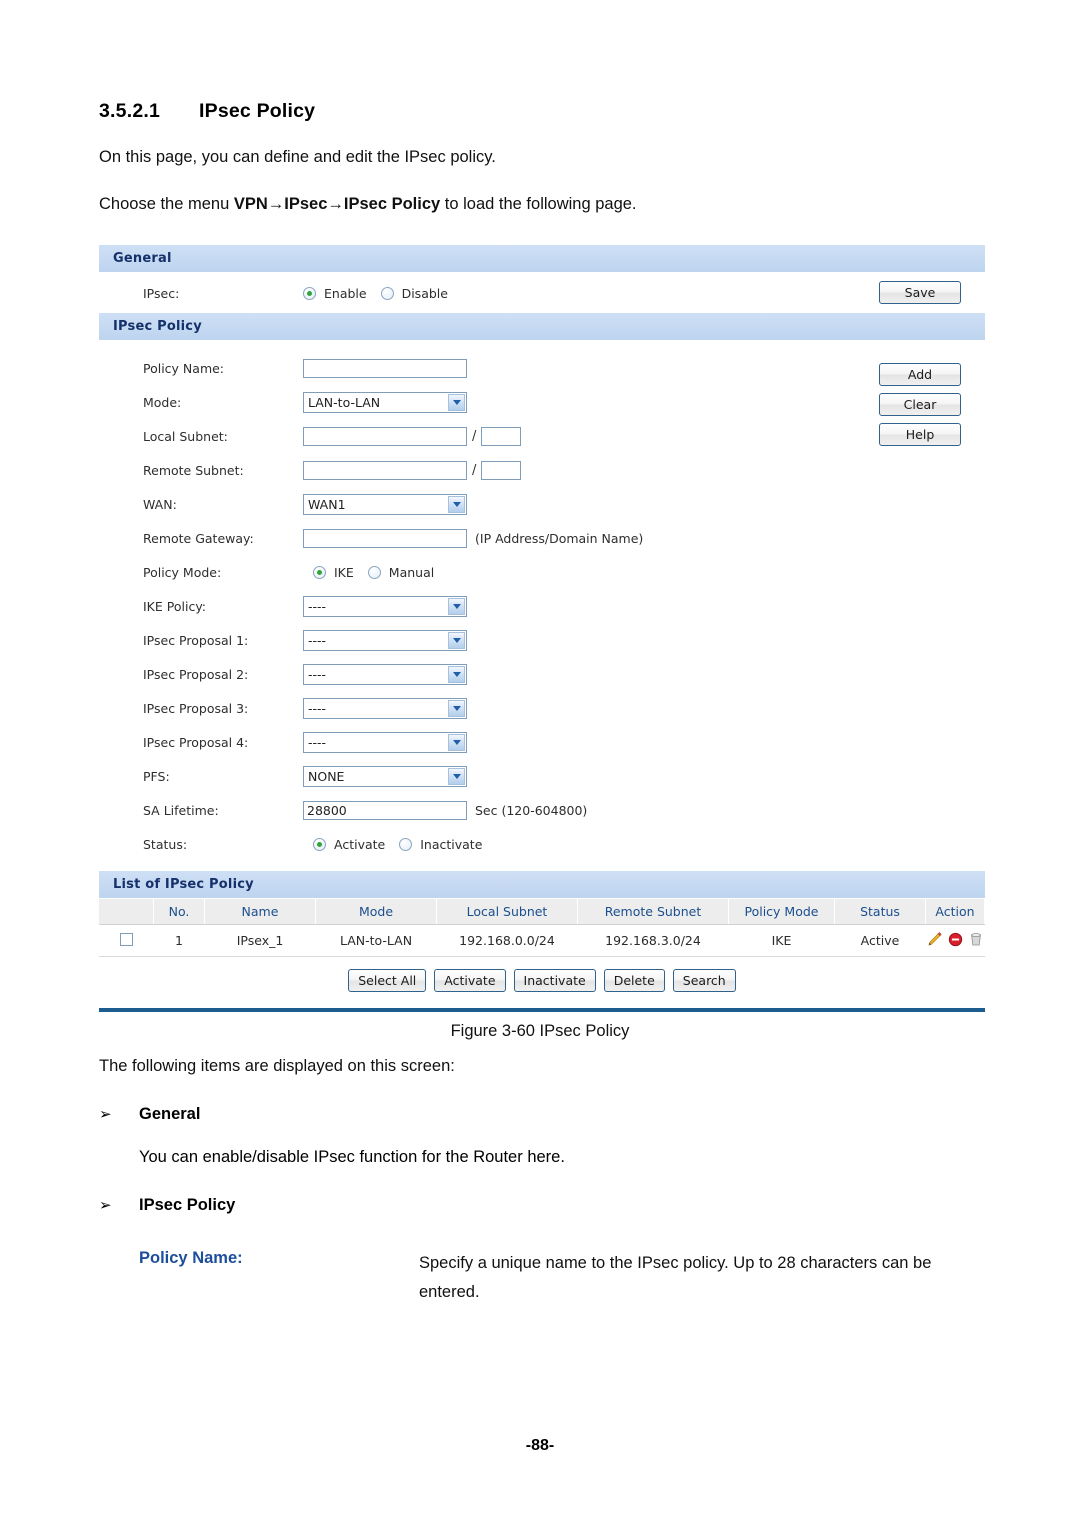  Describe the element at coordinates (326, 776) in the screenshot. I see `pfs-select-value: NONE` at that location.